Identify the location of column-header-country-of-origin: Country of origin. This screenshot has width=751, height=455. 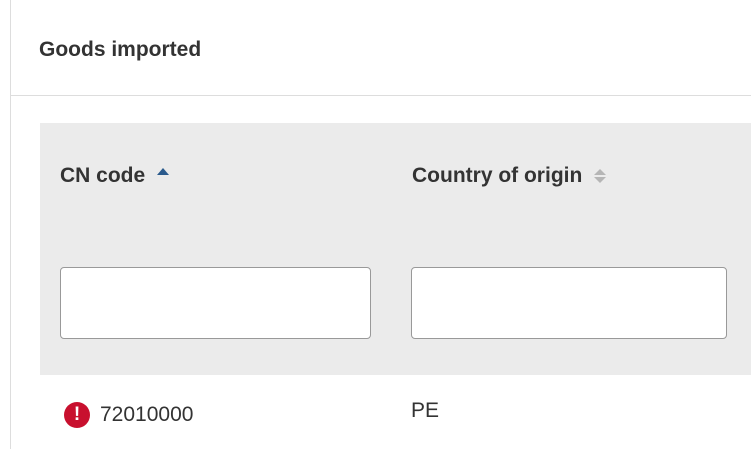
(509, 176).